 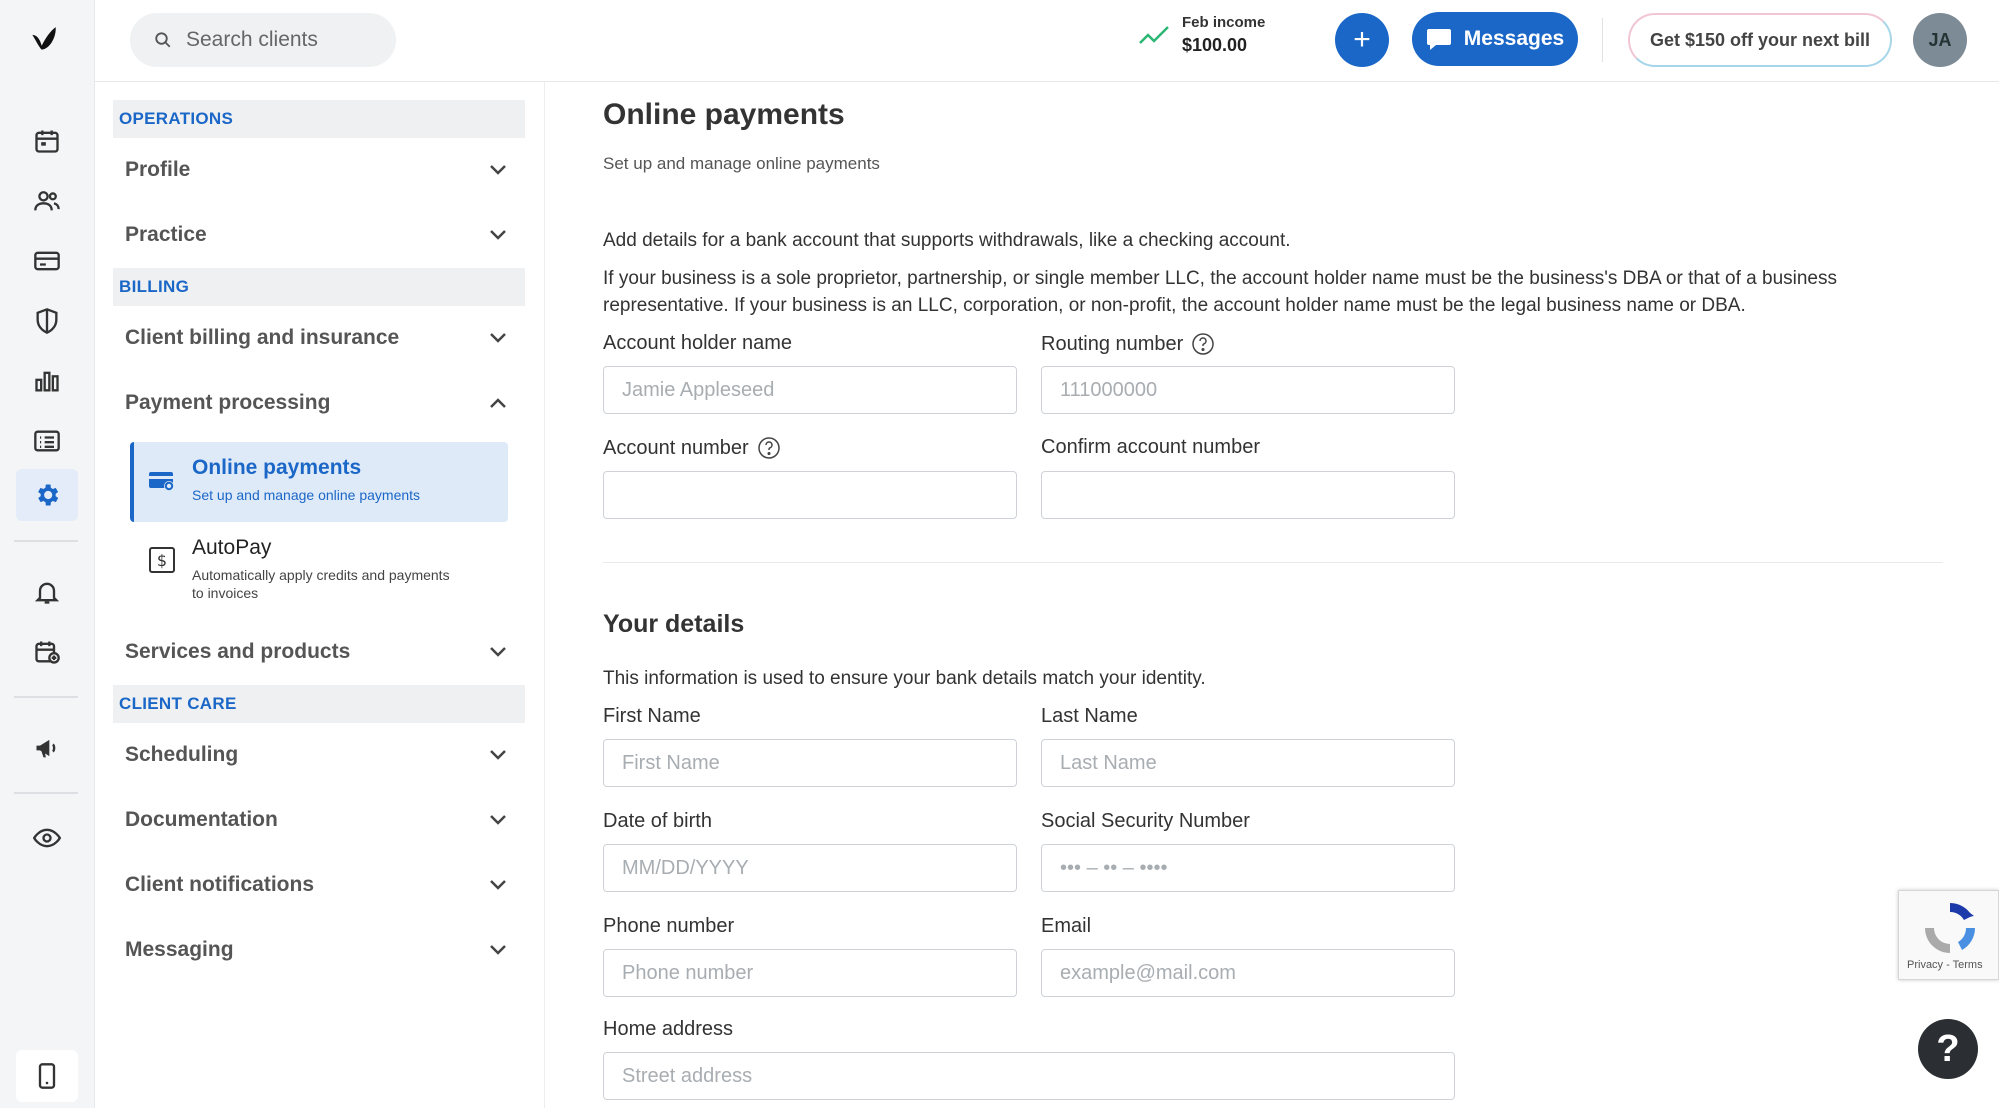 I want to click on mobile-icon, so click(x=47, y=1076).